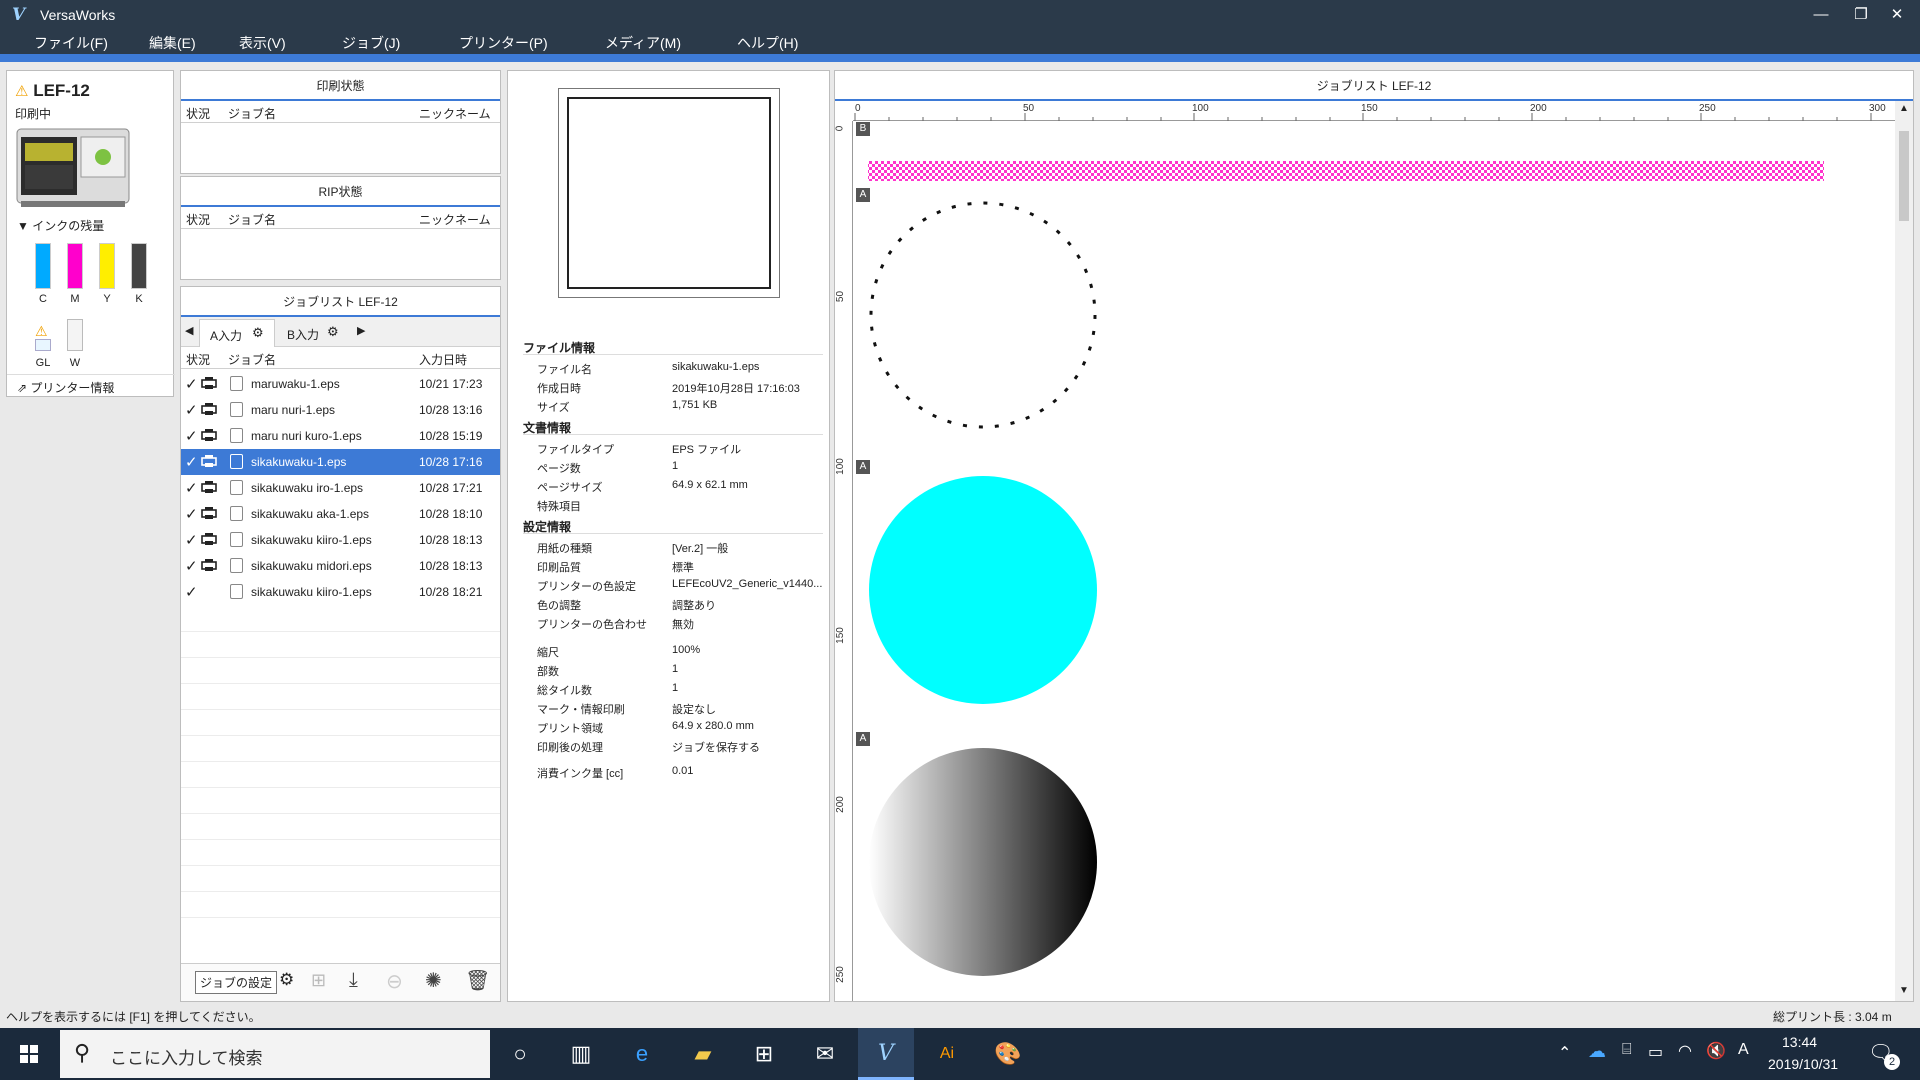  What do you see at coordinates (361, 330) in the screenshot?
I see `tab-scroll-right-icon: ▶` at bounding box center [361, 330].